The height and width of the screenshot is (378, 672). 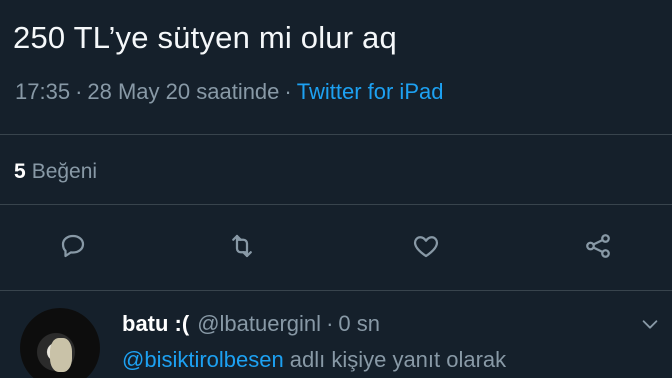 What do you see at coordinates (155, 323) in the screenshot?
I see `reply-author-name: batu :(` at bounding box center [155, 323].